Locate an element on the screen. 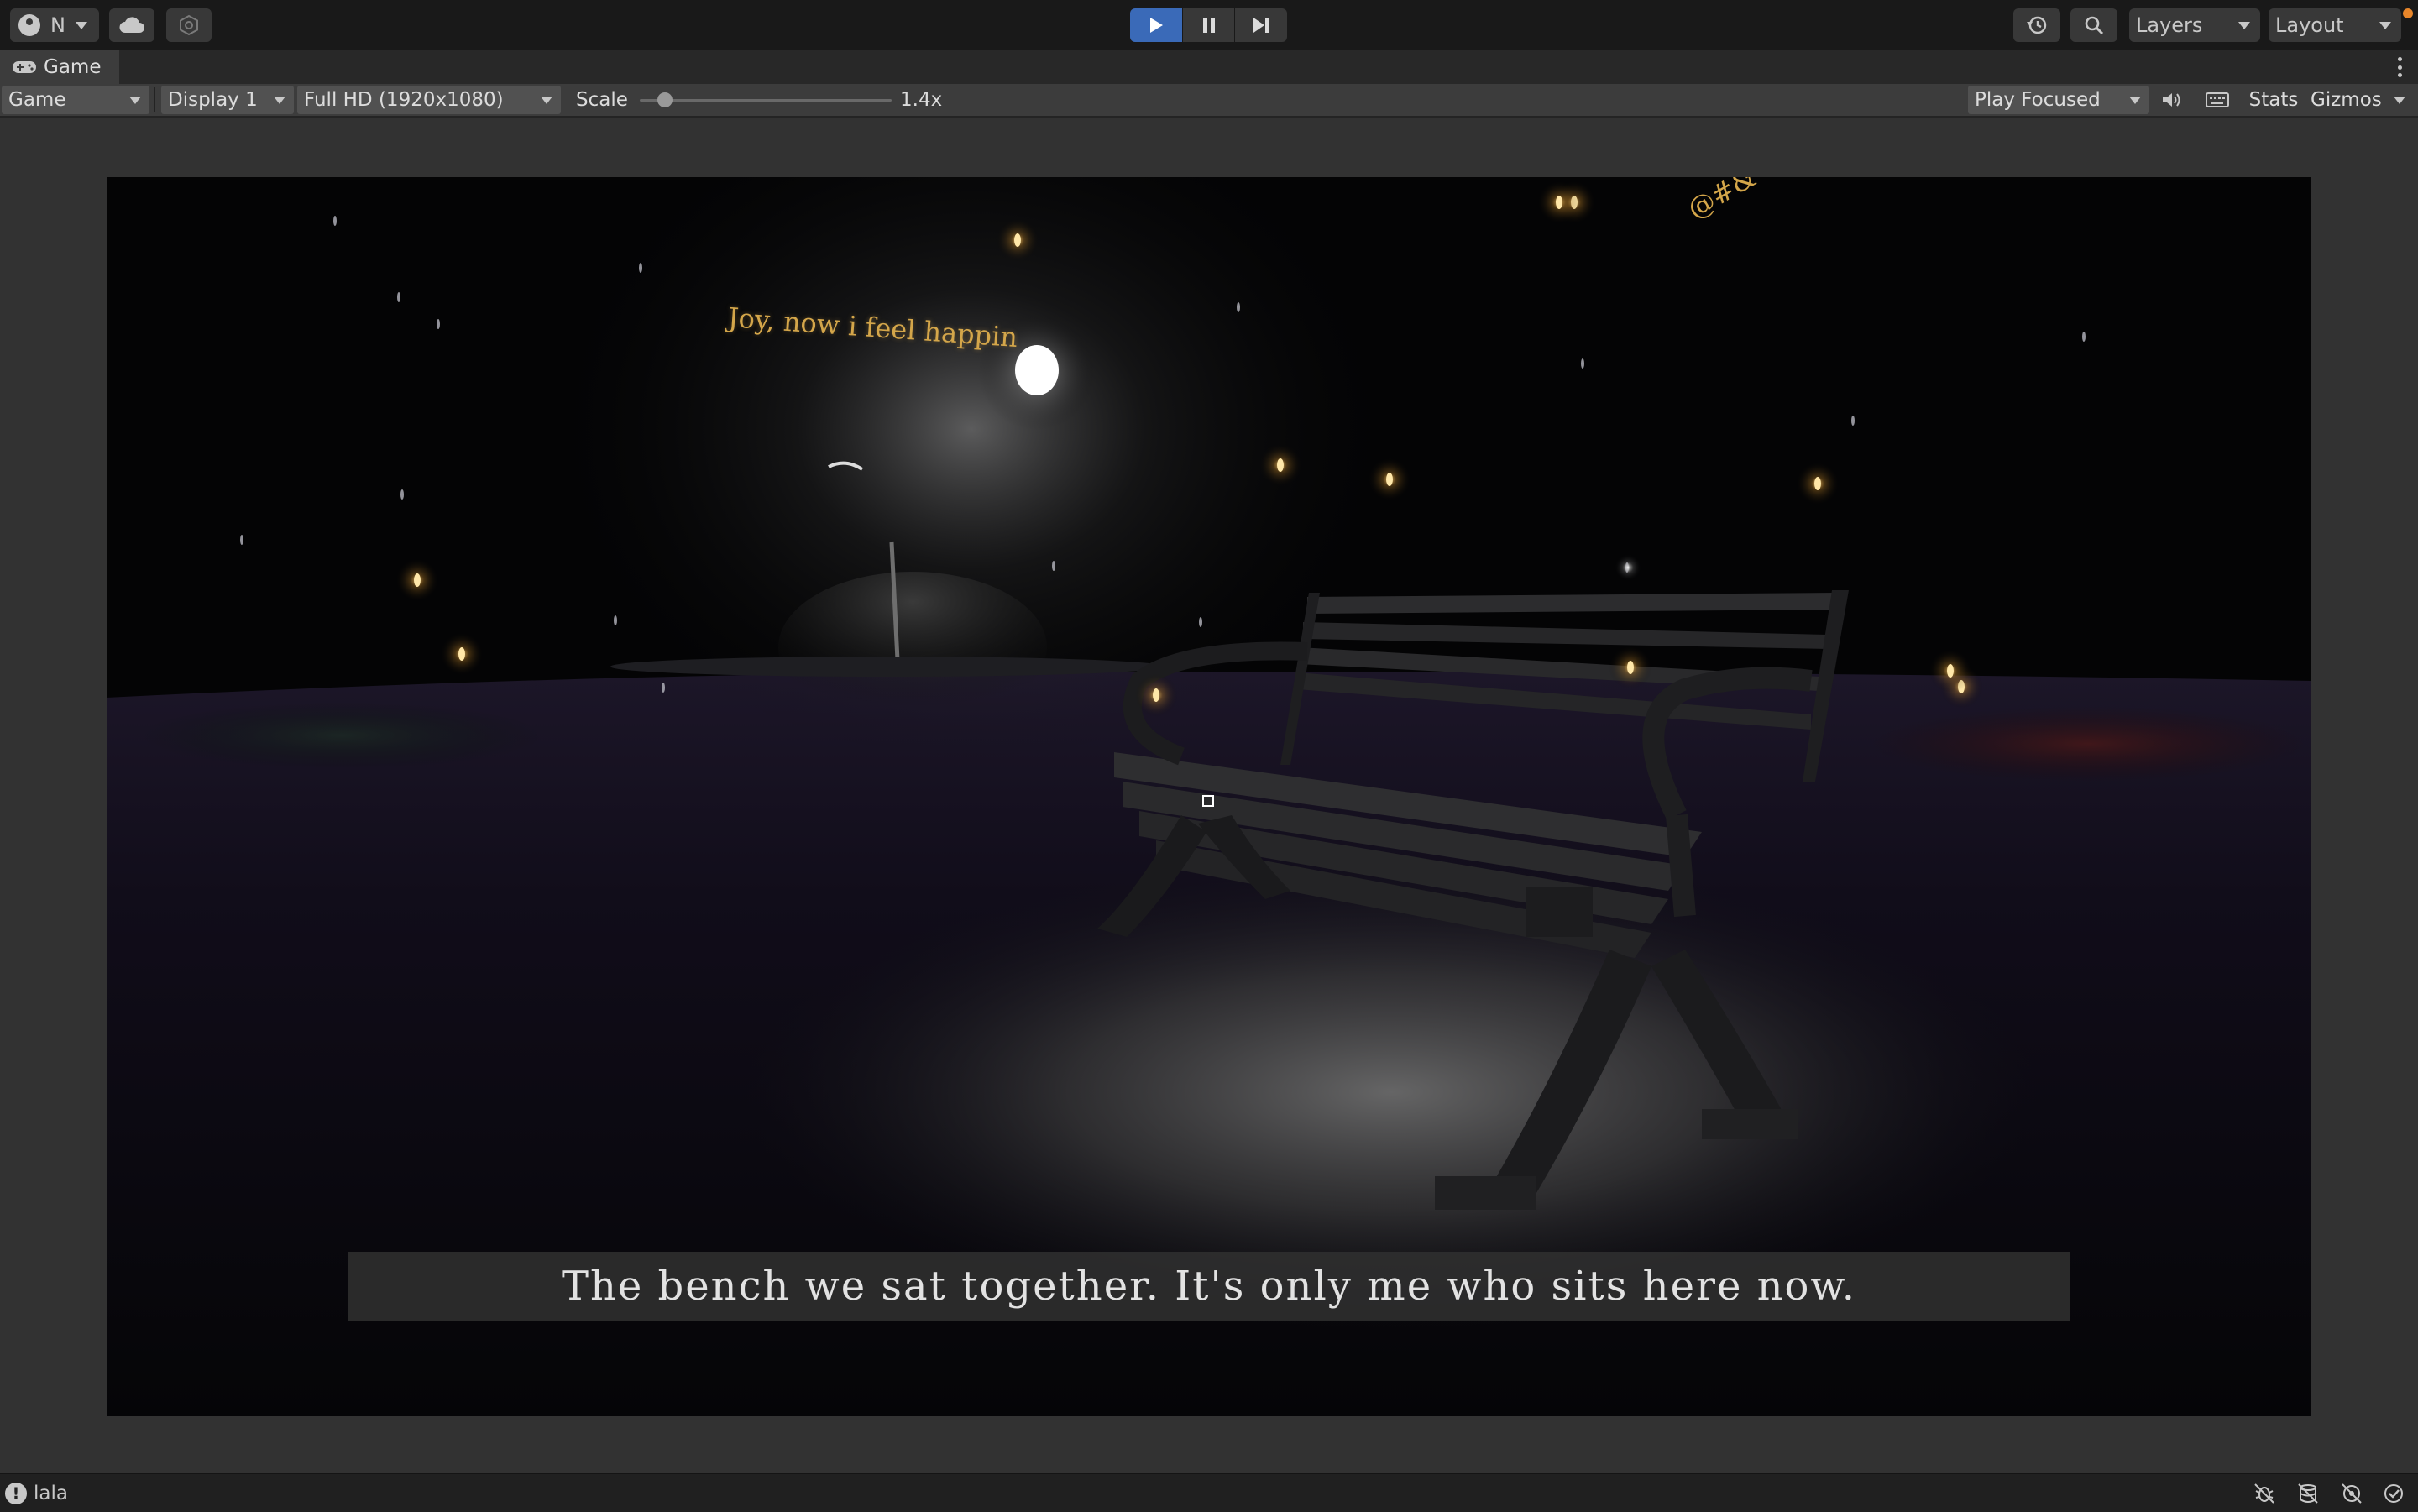 The height and width of the screenshot is (1512, 2418). keyboard-shortcuts-button is located at coordinates (2217, 99).